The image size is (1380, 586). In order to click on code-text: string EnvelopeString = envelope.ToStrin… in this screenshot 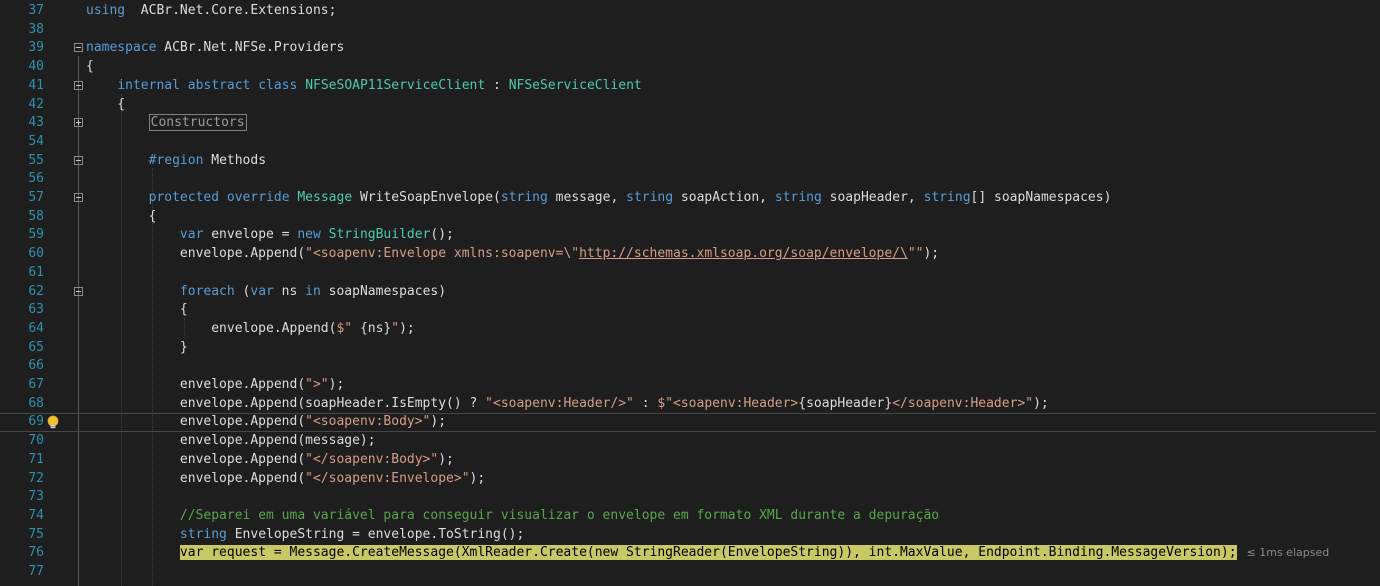, I will do `click(305, 535)`.